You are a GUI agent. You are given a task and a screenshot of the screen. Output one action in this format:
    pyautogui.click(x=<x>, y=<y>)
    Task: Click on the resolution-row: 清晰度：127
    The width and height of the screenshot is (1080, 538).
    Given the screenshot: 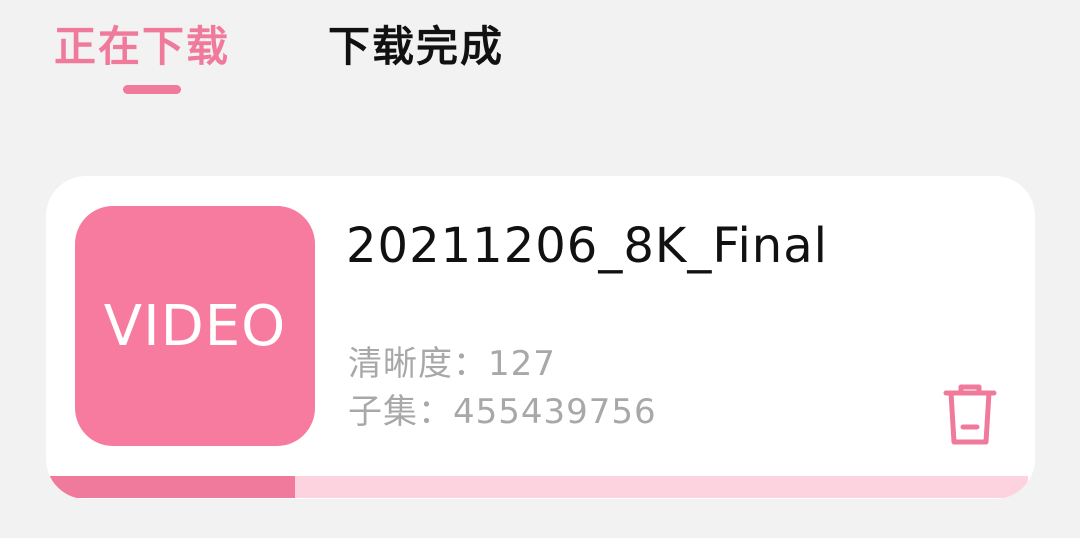 What is the action you would take?
    pyautogui.click(x=452, y=364)
    